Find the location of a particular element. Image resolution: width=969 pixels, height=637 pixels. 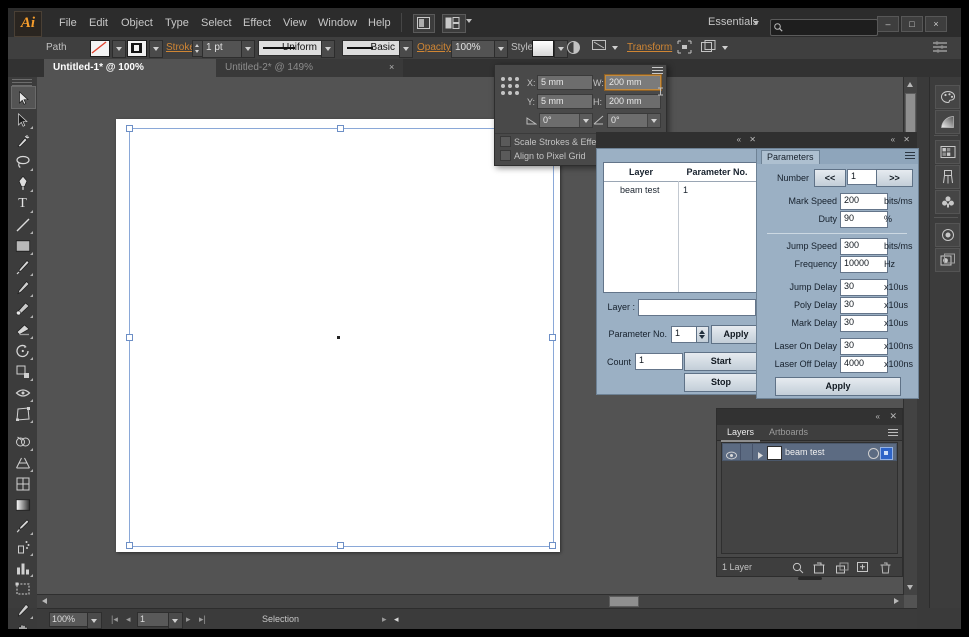

symbol-sprayer-tool is located at coordinates (22, 546).